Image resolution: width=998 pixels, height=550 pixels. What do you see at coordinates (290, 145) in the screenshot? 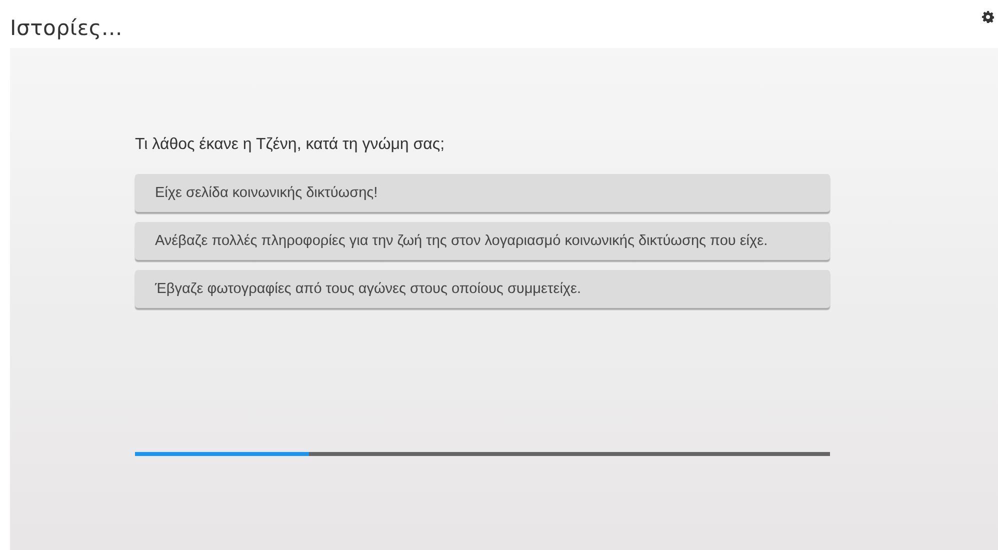
I see `question-text: Τι λάθος έκανε η Τζένη, κατά τη γνώμη σας;` at bounding box center [290, 145].